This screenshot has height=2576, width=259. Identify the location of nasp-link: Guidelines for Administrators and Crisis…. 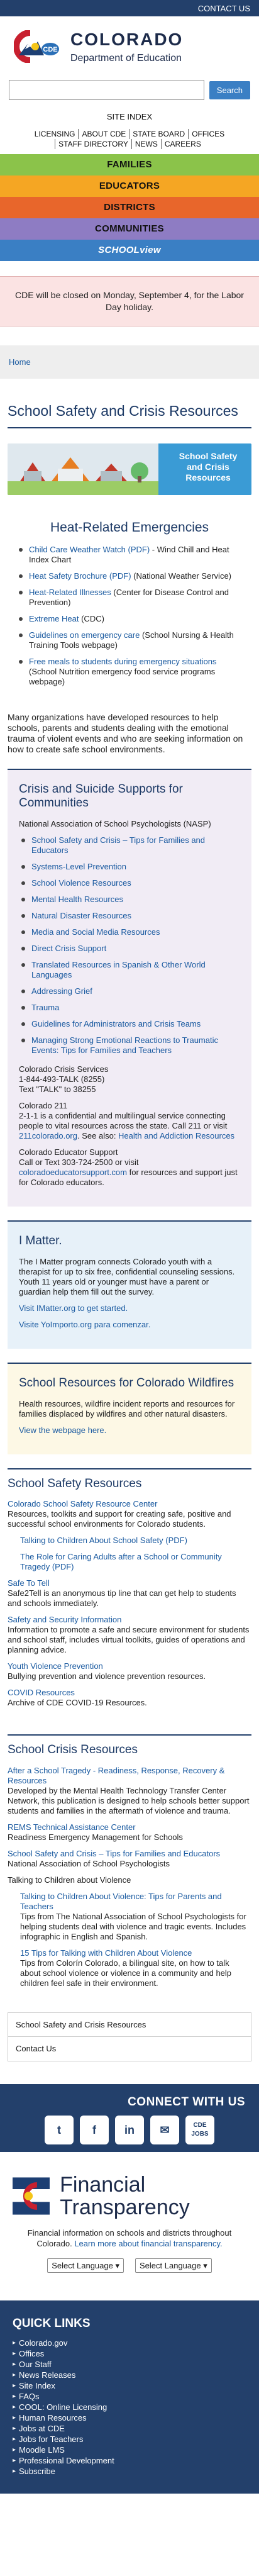
(116, 1024).